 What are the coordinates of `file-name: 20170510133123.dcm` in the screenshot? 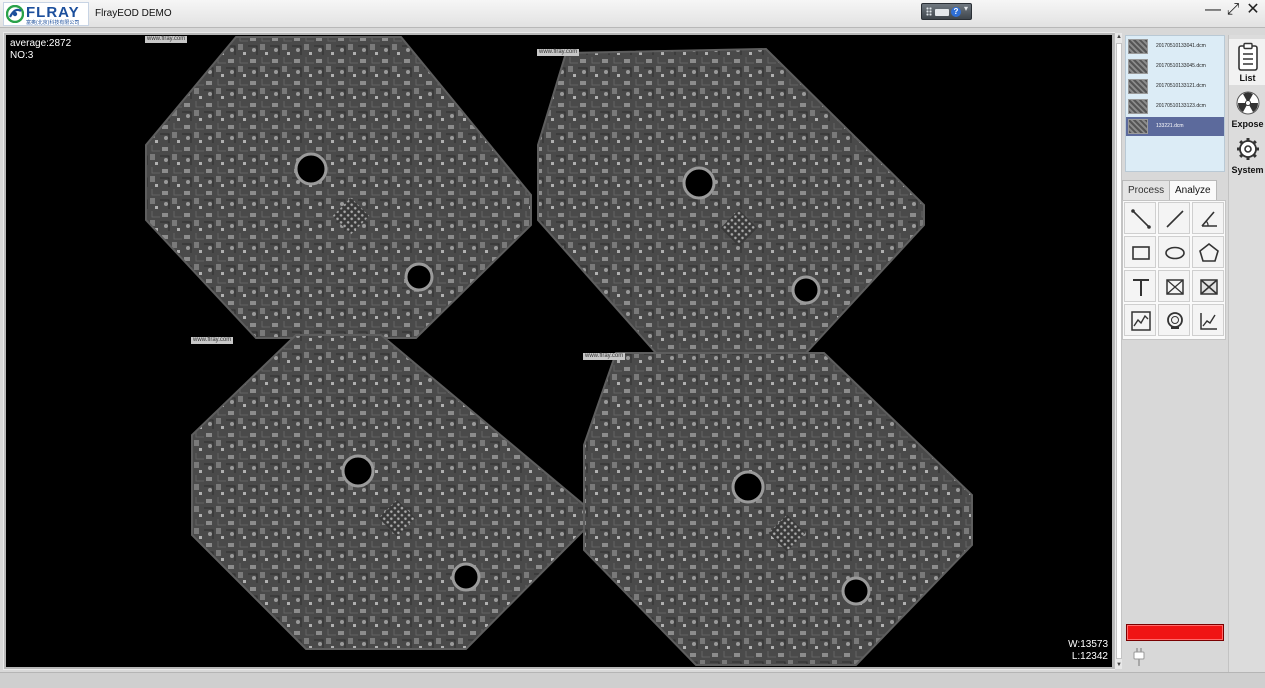 It's located at (1181, 106).